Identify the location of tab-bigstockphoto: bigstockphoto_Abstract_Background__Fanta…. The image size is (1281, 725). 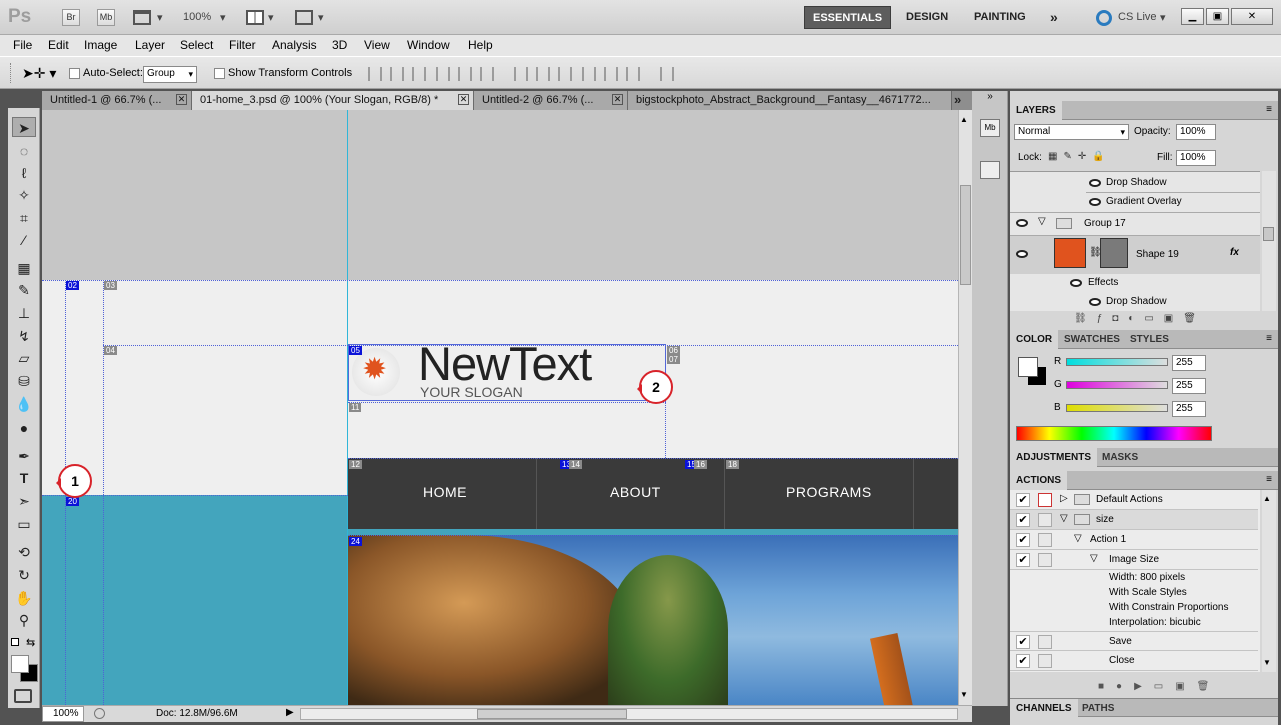
(790, 100).